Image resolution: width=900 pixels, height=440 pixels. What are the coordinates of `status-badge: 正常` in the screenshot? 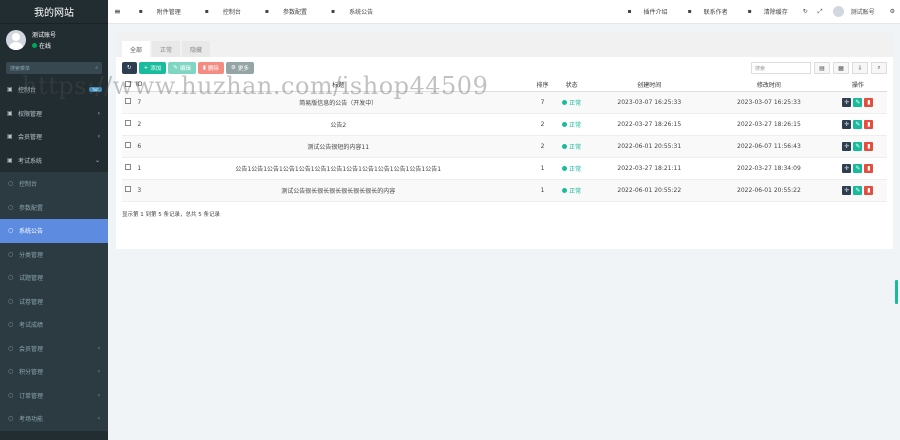 It's located at (571, 146).